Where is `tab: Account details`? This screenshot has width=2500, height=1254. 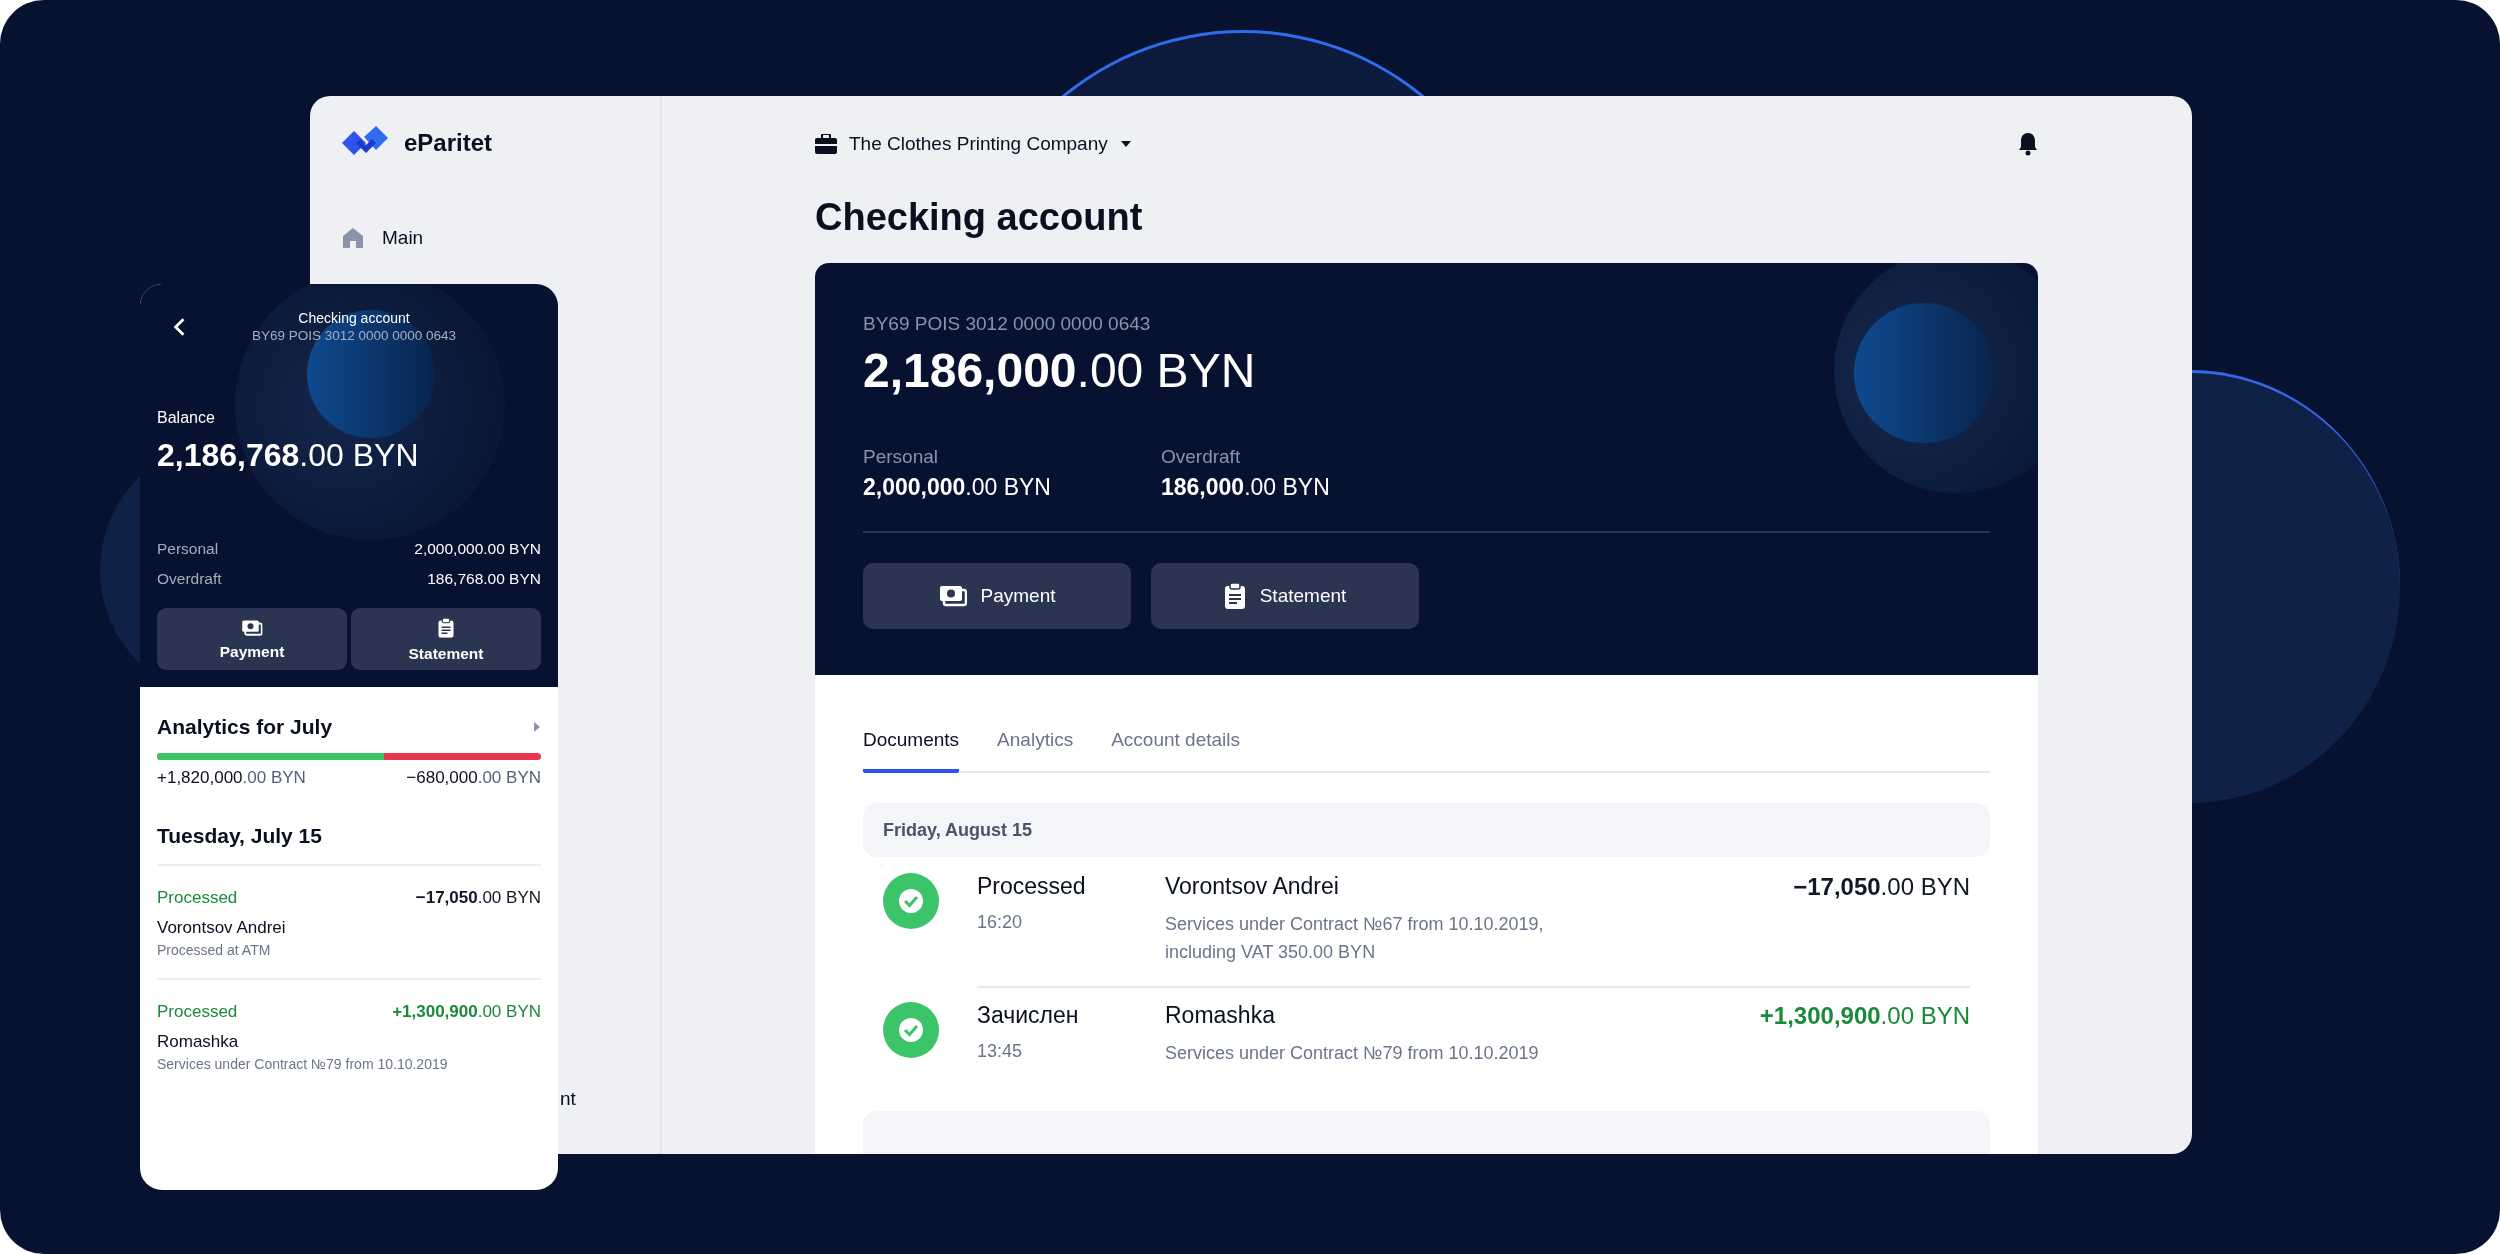 tab: Account details is located at coordinates (1175, 744).